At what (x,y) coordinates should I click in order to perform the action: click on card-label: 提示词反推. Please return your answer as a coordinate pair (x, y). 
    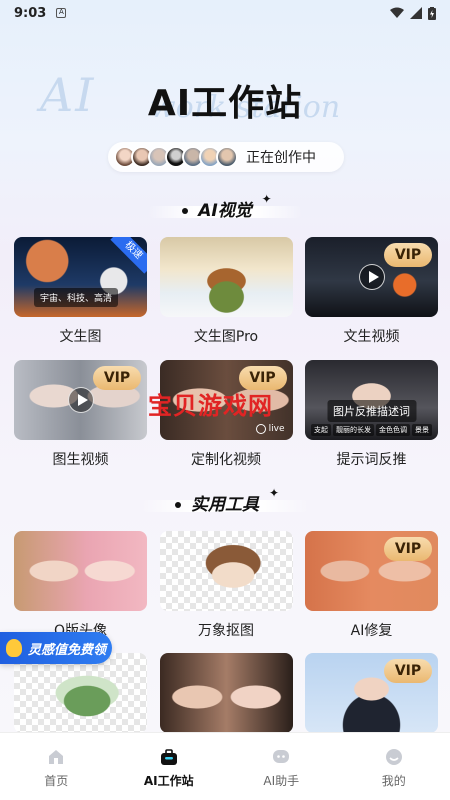
    Looking at the image, I should click on (371, 460).